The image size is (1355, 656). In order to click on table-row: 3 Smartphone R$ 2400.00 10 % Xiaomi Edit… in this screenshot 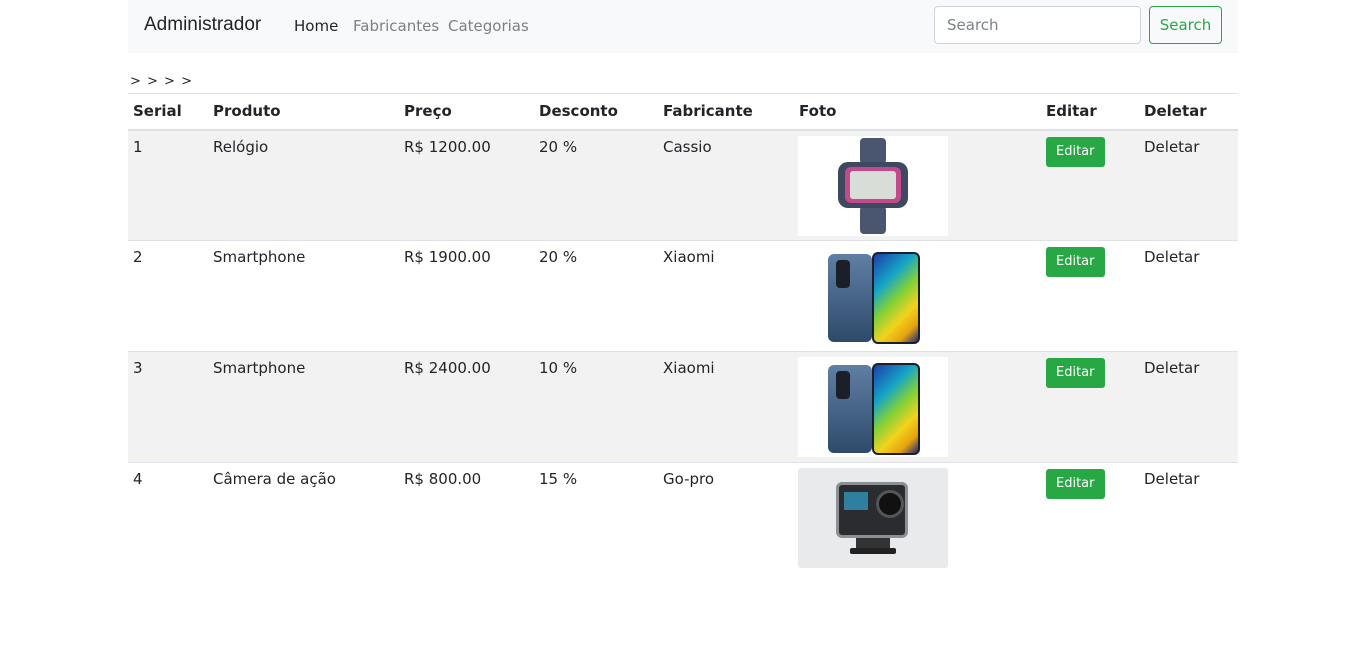, I will do `click(683, 407)`.